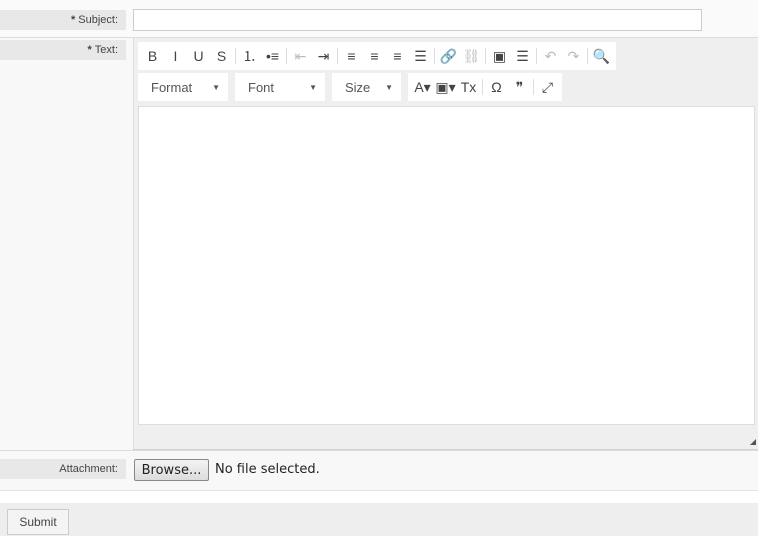 The image size is (758, 536). Describe the element at coordinates (550, 56) in the screenshot. I see `undo-button: ↶` at that location.